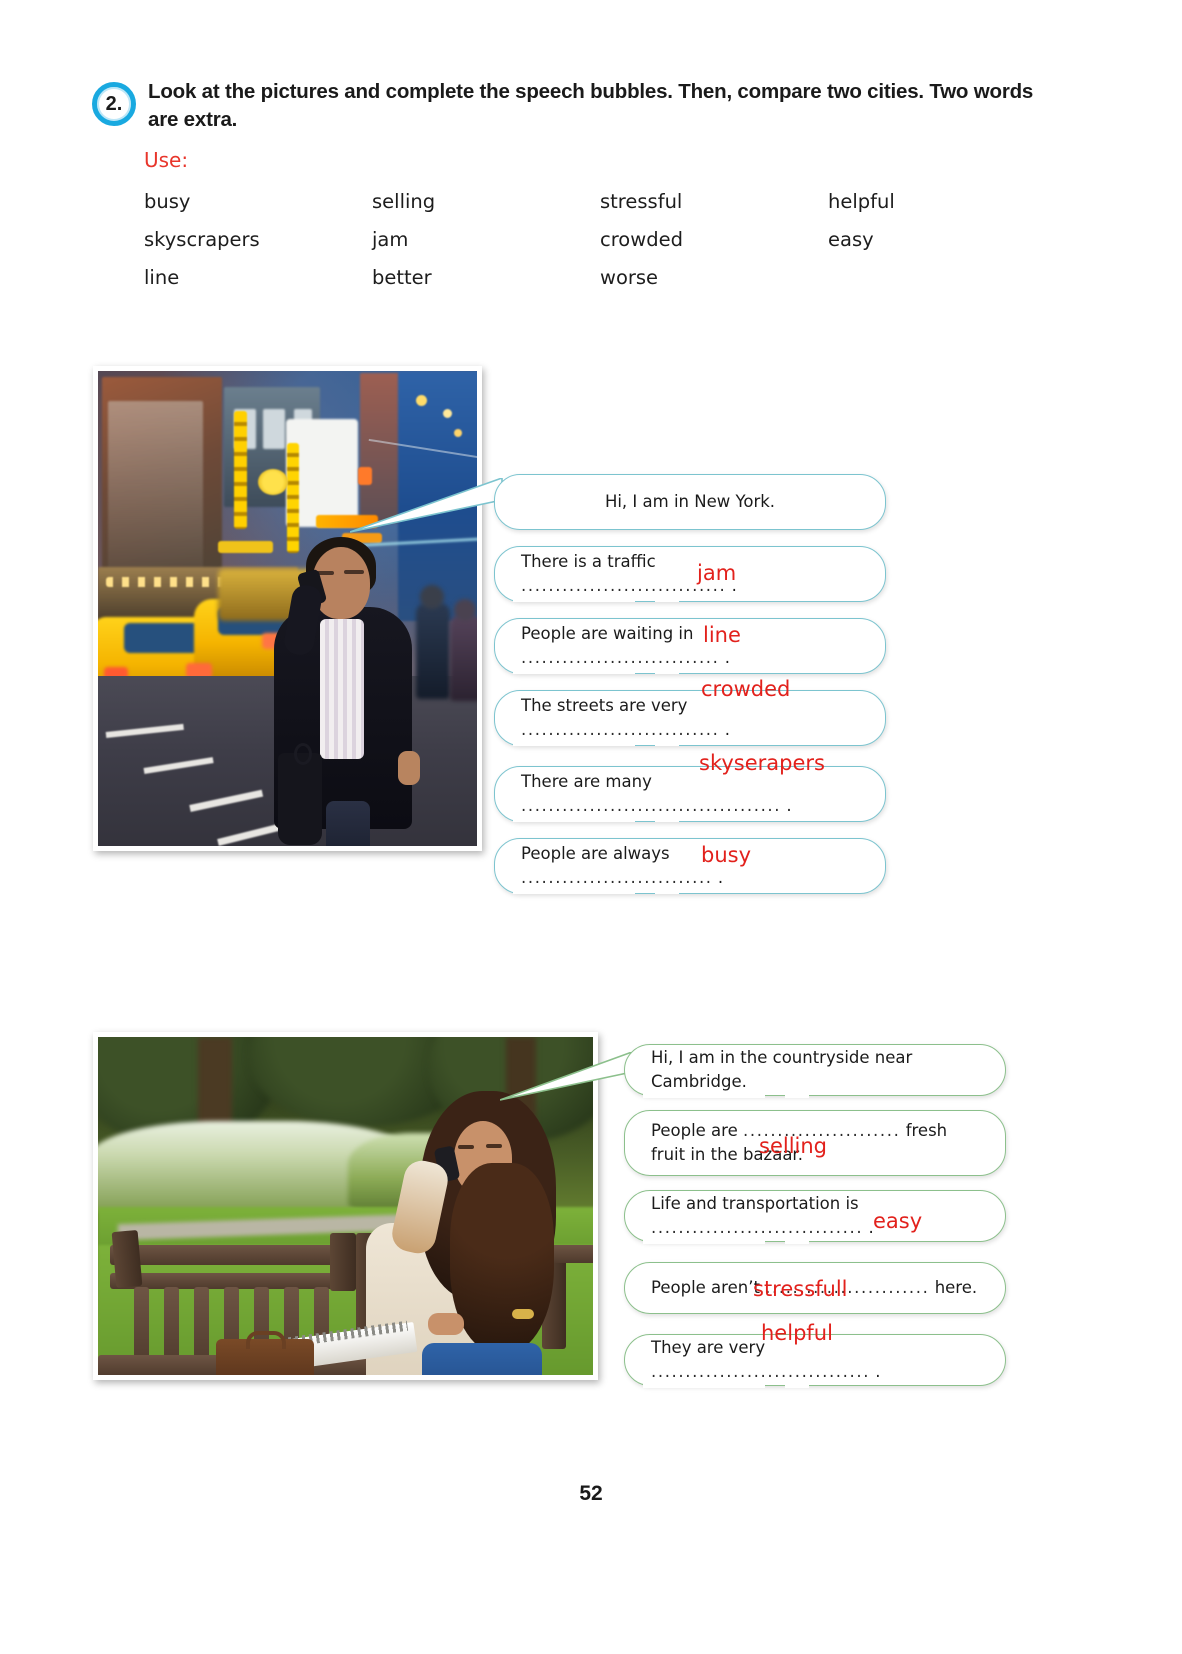 The width and height of the screenshot is (1182, 1654). I want to click on word-bank-item: stressful, so click(641, 201).